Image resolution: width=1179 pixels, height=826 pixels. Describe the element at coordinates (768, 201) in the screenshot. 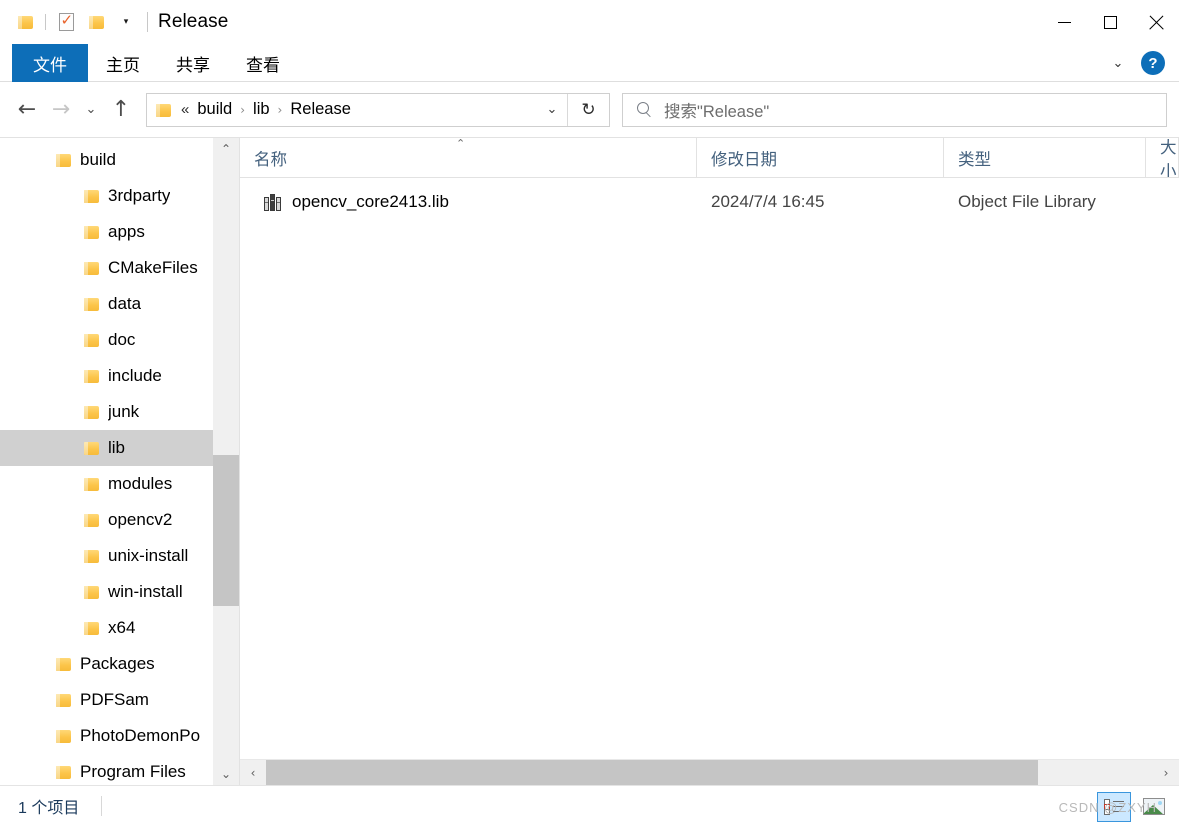

I see `file-date-cell: 2024/7/4 16:45` at that location.